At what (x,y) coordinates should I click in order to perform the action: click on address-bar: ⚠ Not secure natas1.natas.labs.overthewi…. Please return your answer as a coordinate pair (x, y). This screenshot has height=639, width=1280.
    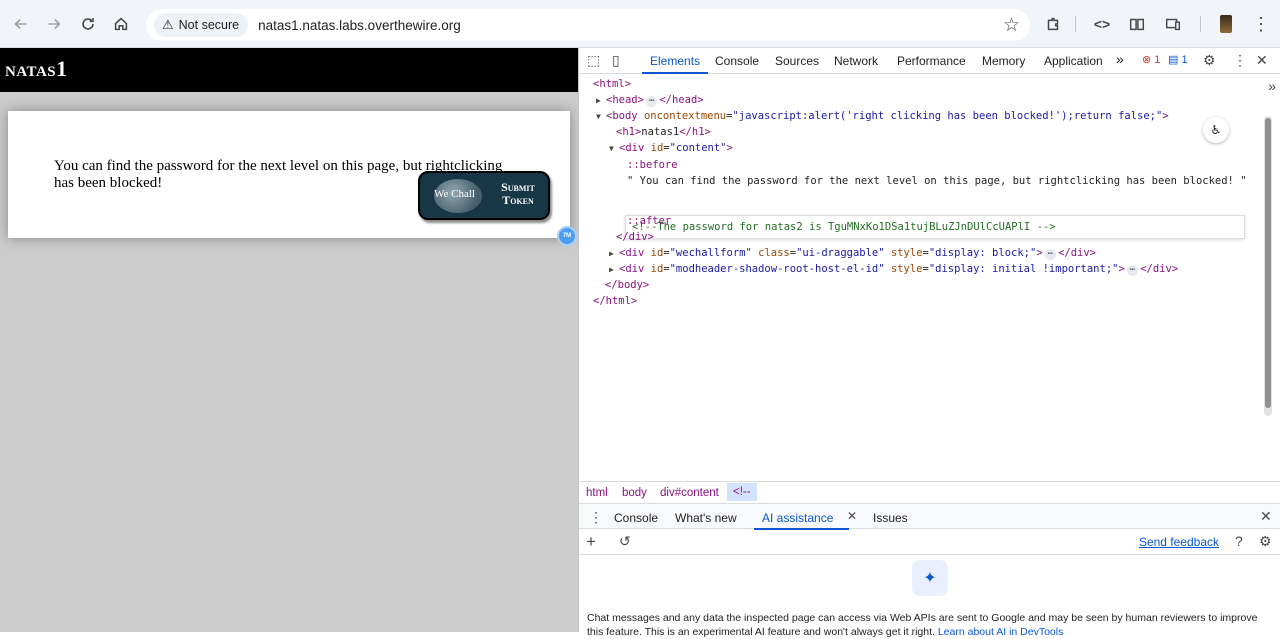
    Looking at the image, I should click on (588, 25).